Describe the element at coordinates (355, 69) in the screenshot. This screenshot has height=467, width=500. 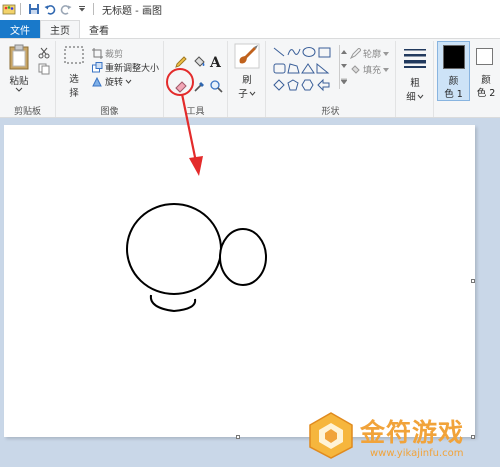
I see `fill-icon` at that location.